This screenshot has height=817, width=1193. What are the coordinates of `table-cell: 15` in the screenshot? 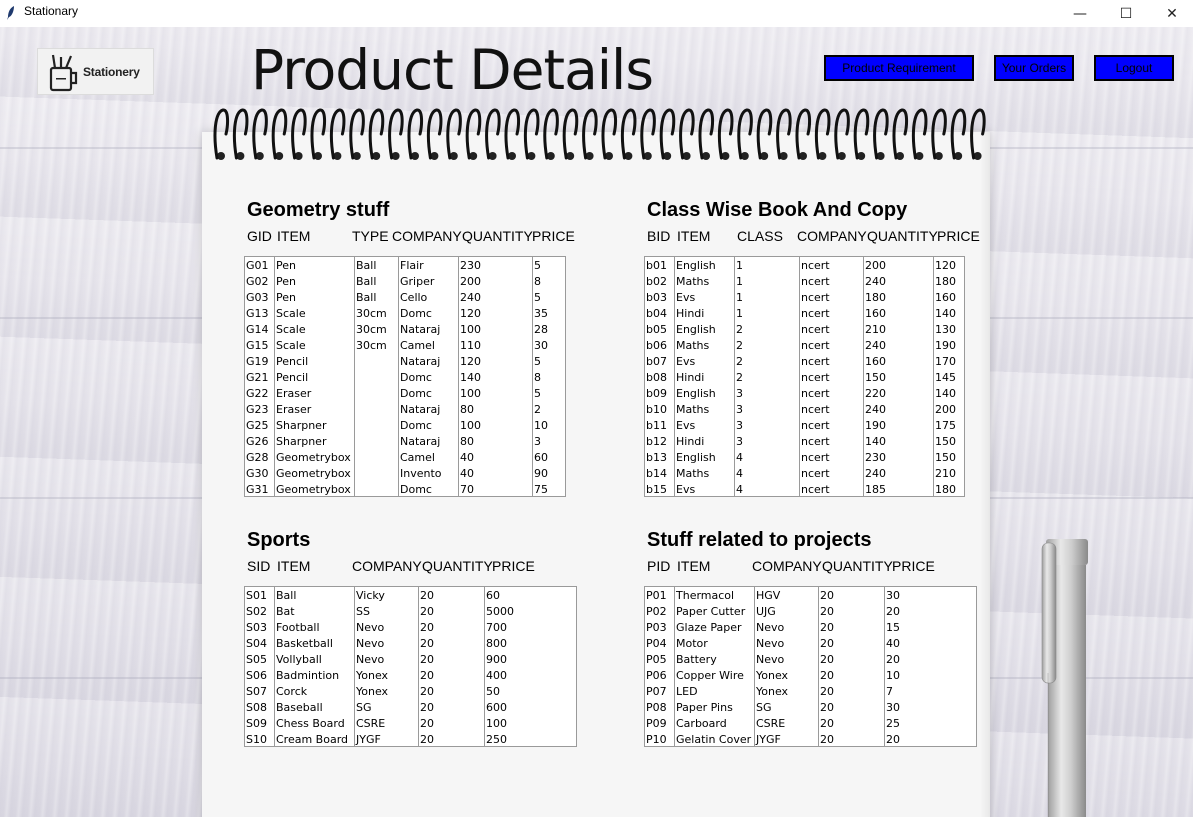 It's located at (930, 628).